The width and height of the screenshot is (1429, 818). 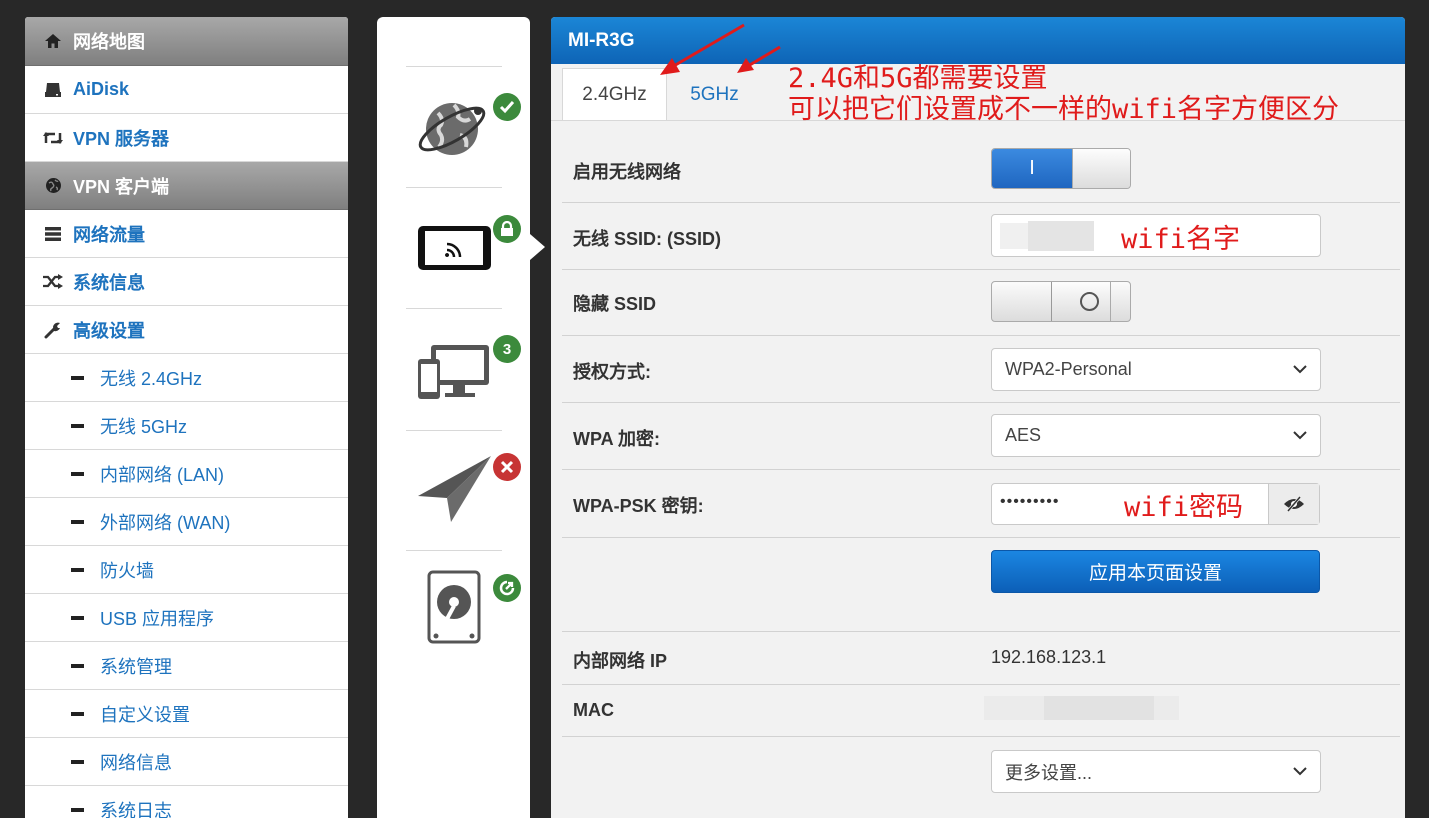 I want to click on sidebar-item-label: 系统信息, so click(x=109, y=282).